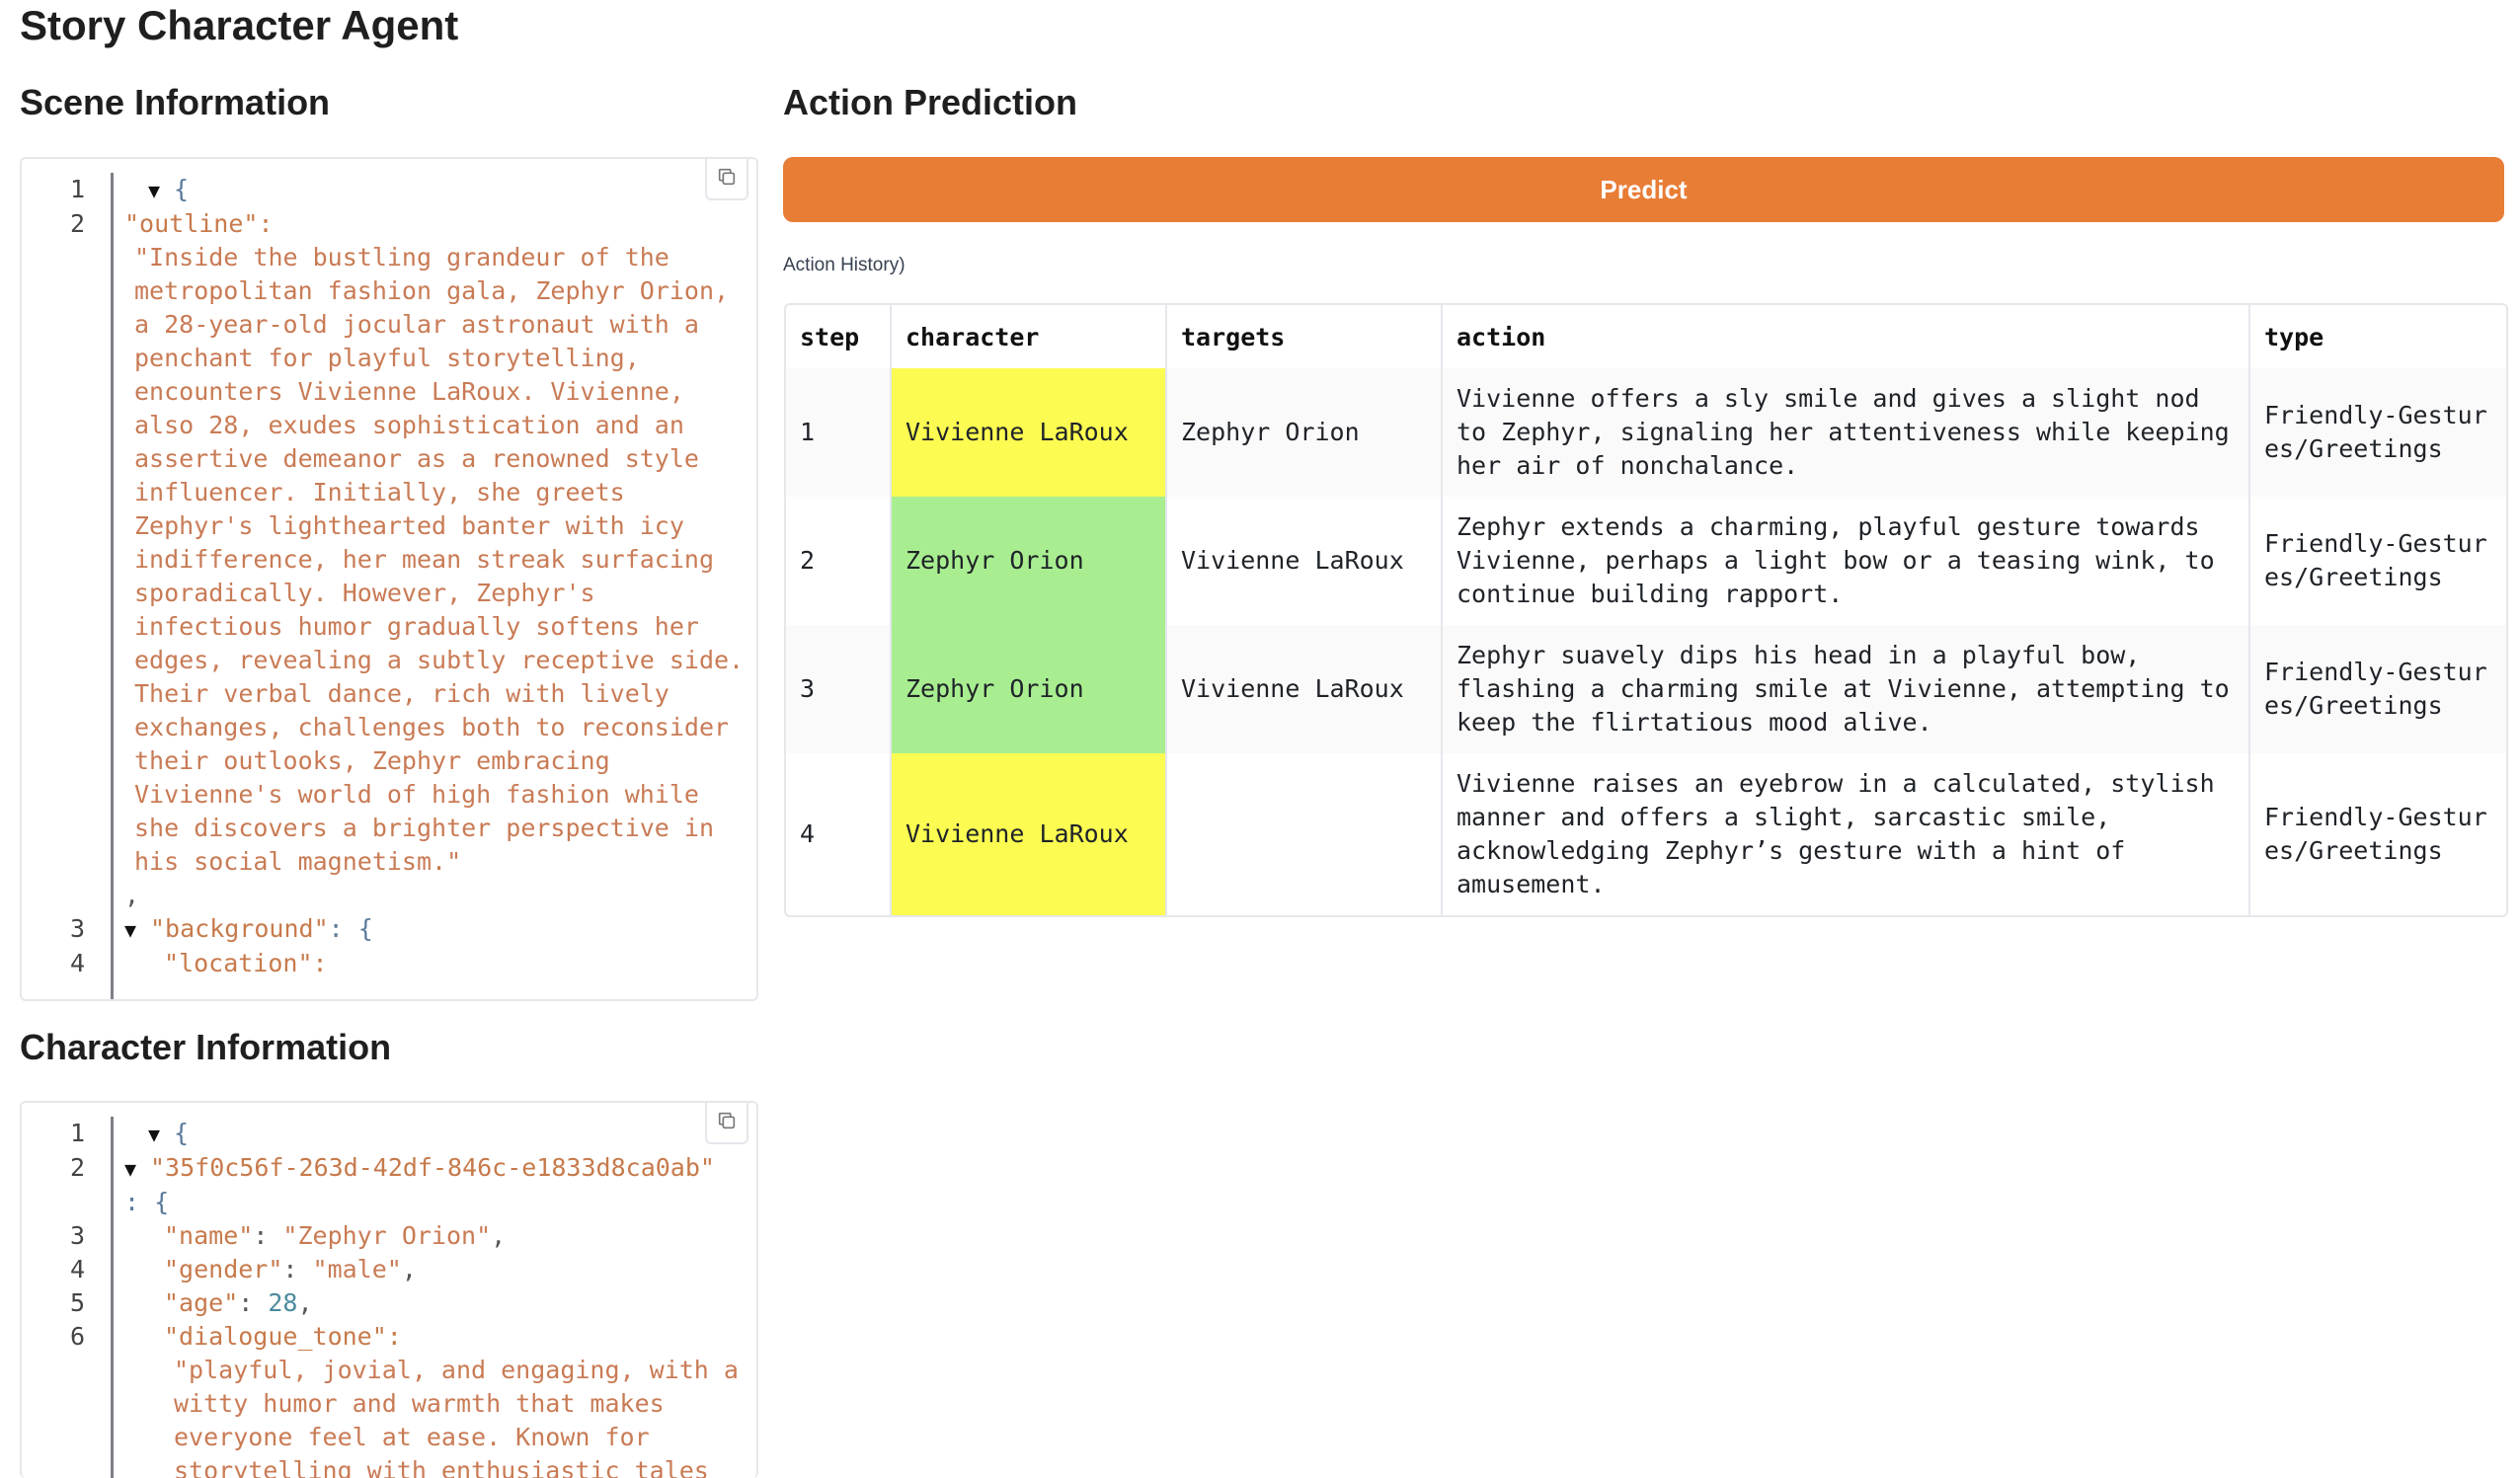 The image size is (2520, 1478). Describe the element at coordinates (206, 1047) in the screenshot. I see `character-heading: Character Information` at that location.